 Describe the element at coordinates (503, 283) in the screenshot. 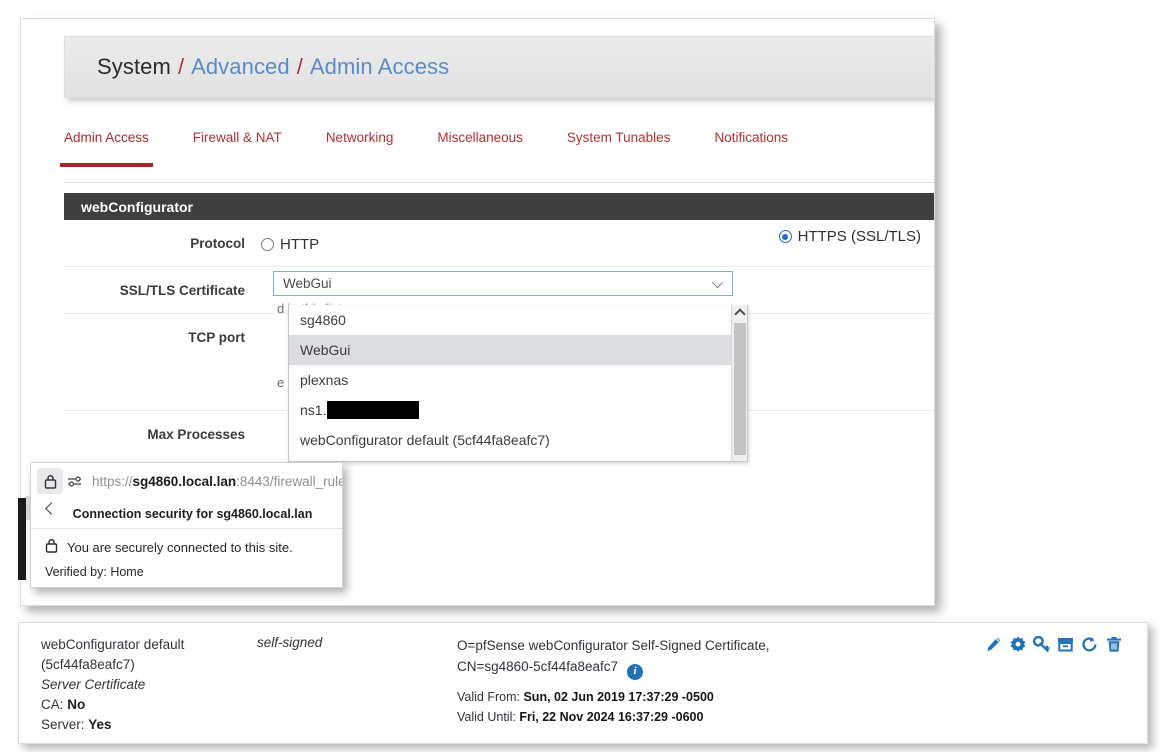

I see `ssl-certificate-select: WebGui` at that location.